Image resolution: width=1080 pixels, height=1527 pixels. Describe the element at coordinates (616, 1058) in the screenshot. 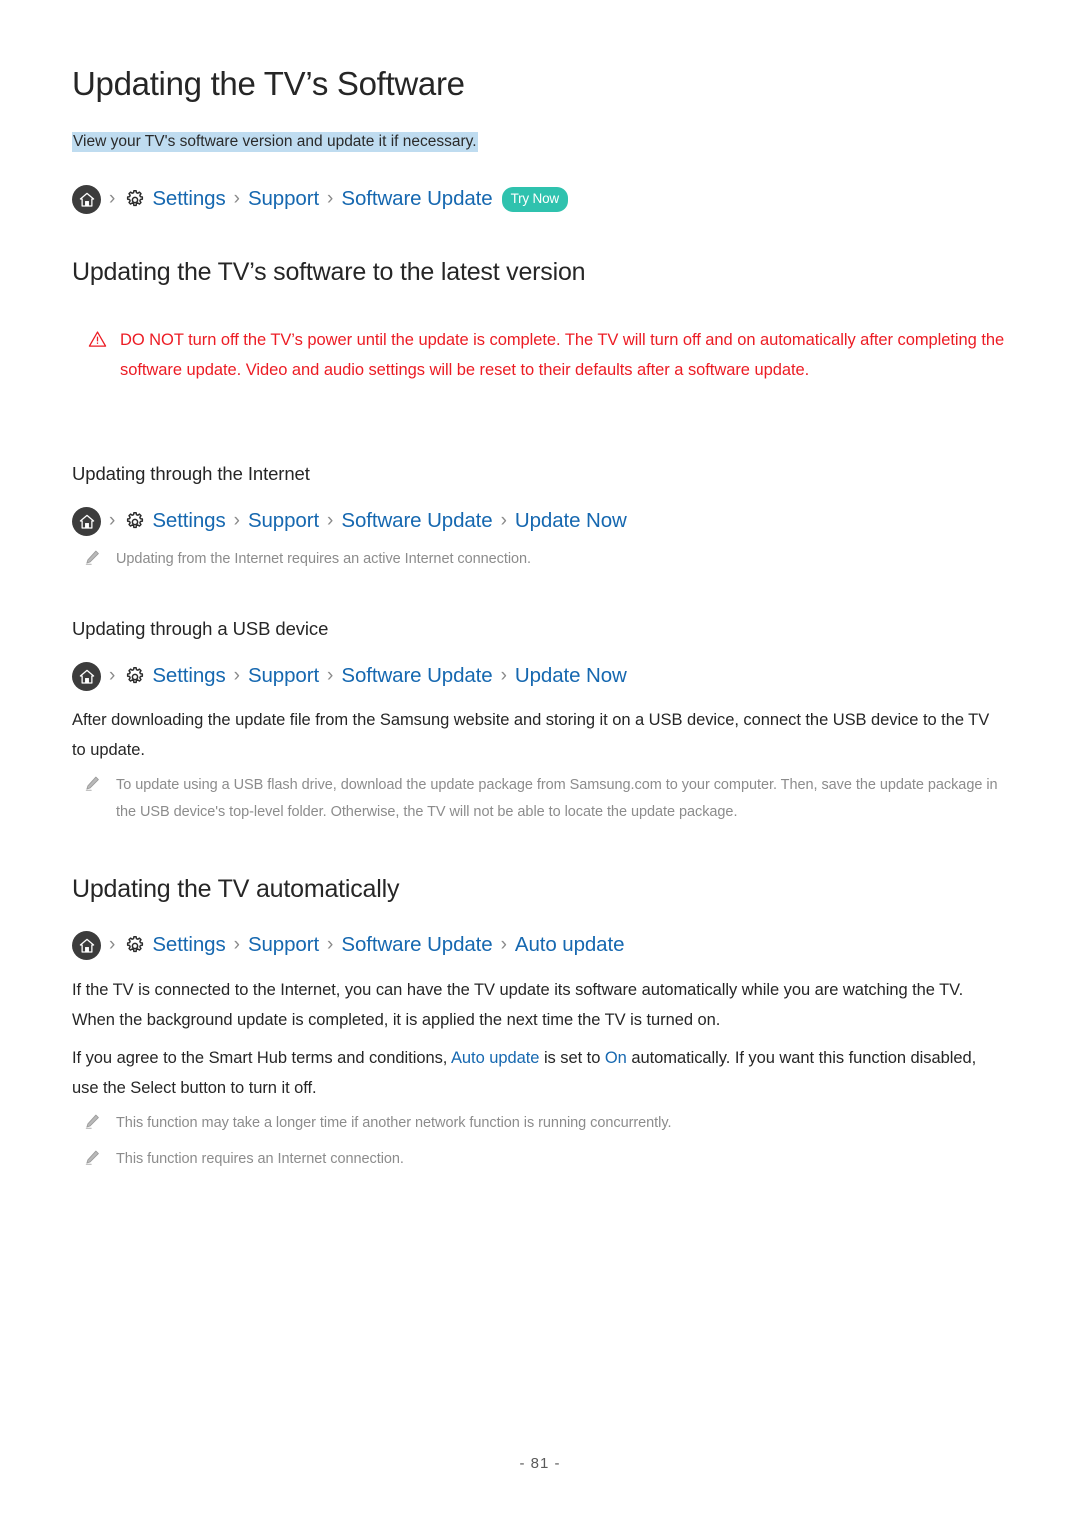

I see `link-on: On` at that location.